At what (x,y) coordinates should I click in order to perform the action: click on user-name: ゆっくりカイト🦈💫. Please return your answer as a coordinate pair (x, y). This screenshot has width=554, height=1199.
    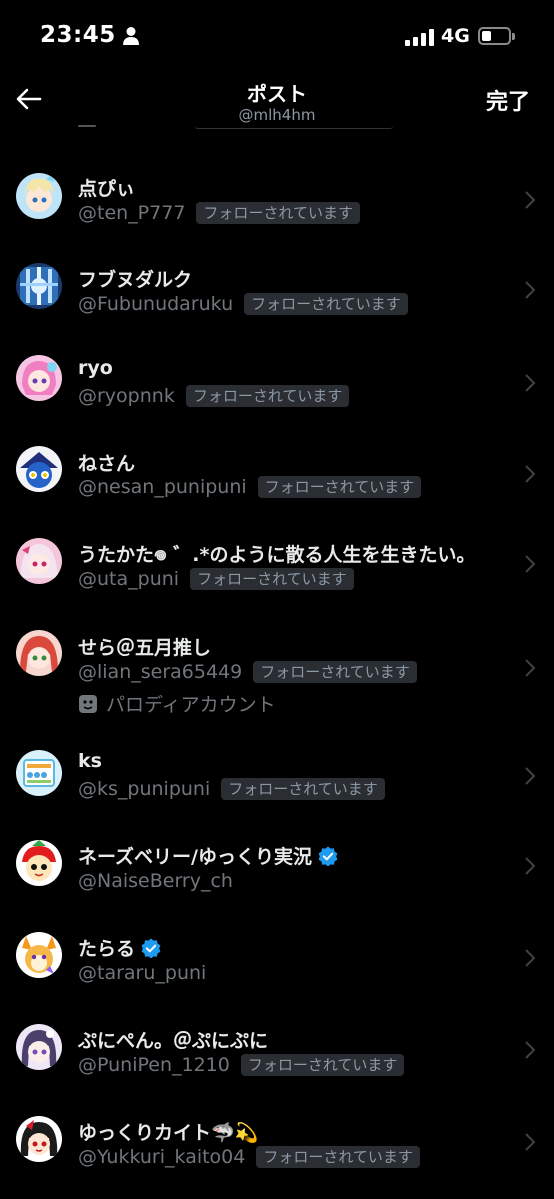
    Looking at the image, I should click on (168, 1133).